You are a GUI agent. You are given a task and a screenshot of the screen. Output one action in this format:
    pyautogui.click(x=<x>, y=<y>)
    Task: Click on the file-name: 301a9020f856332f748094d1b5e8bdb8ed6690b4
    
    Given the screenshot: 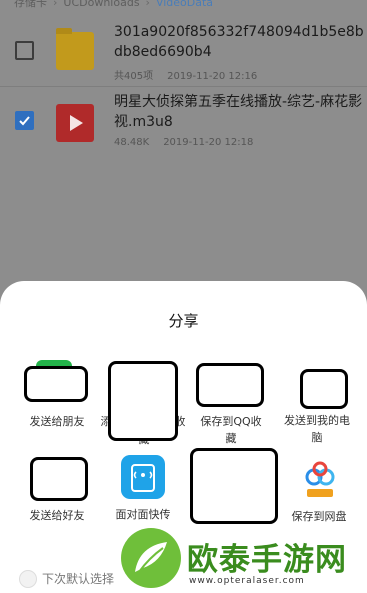 What is the action you would take?
    pyautogui.click(x=239, y=42)
    